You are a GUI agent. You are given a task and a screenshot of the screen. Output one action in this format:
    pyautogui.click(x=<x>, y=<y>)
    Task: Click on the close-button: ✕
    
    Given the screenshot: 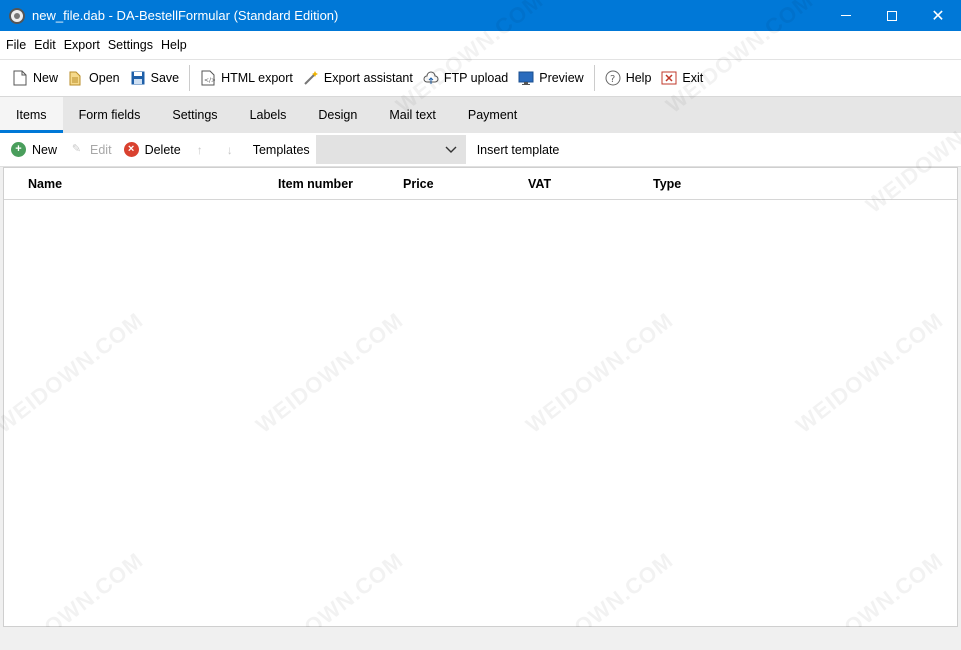 What is the action you would take?
    pyautogui.click(x=938, y=15)
    